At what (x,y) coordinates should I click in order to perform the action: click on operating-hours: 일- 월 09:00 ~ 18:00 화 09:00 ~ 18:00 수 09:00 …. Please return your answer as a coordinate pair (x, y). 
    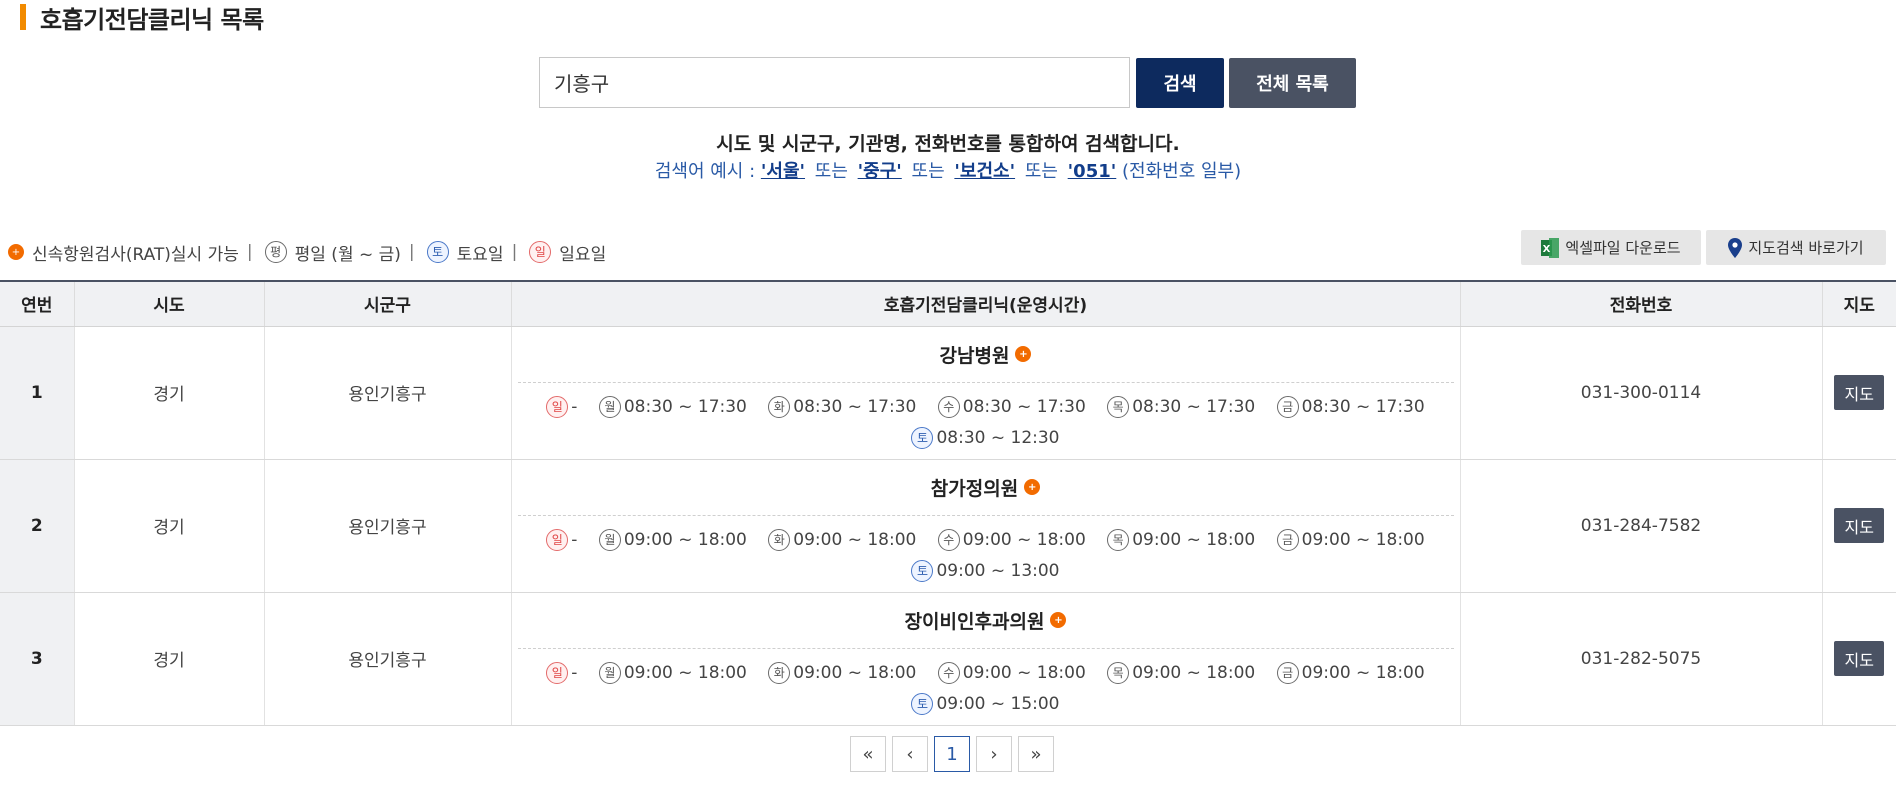
    Looking at the image, I should click on (986, 554).